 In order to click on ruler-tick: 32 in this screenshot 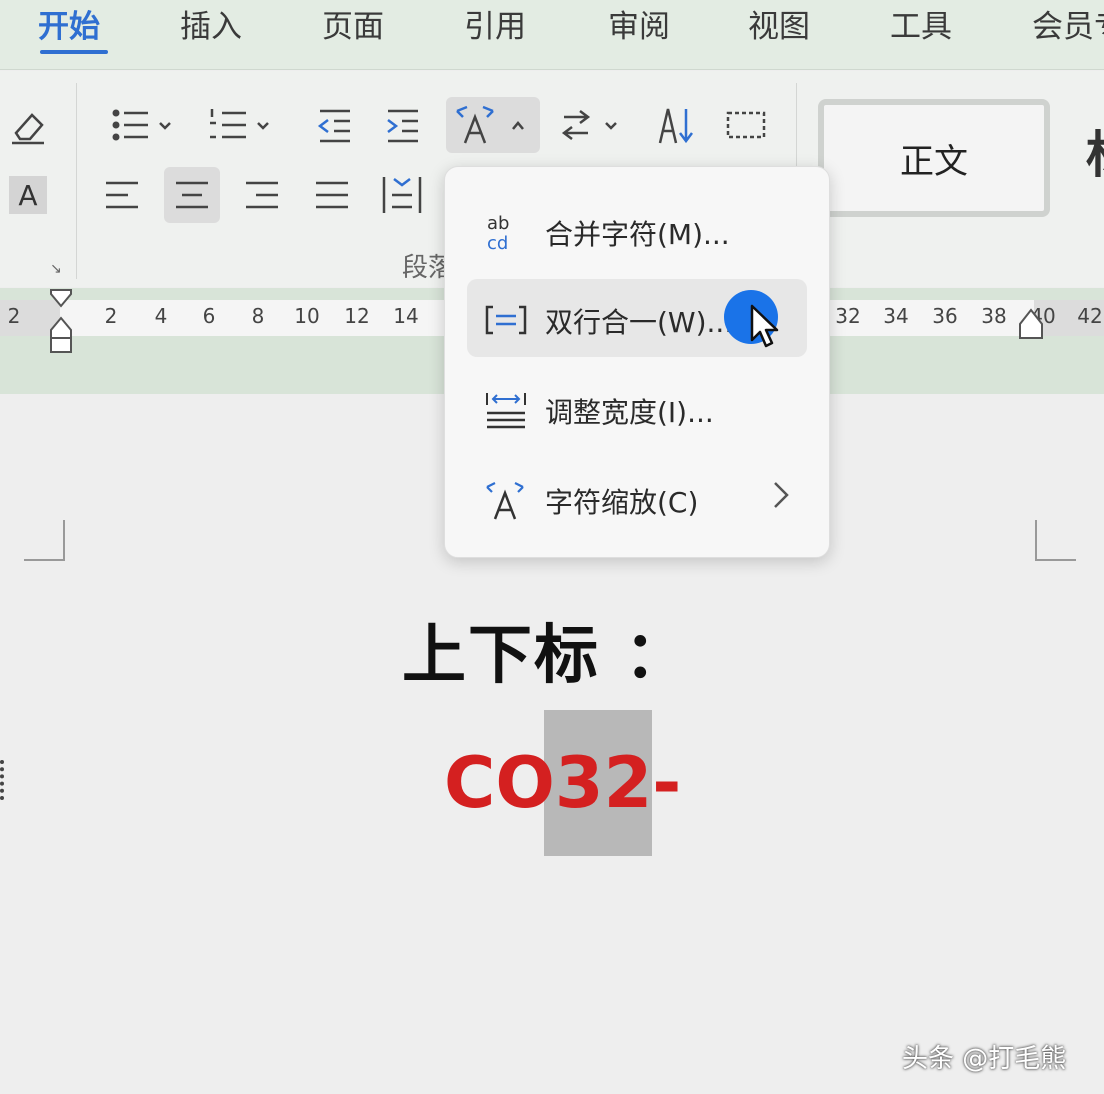, I will do `click(848, 316)`.